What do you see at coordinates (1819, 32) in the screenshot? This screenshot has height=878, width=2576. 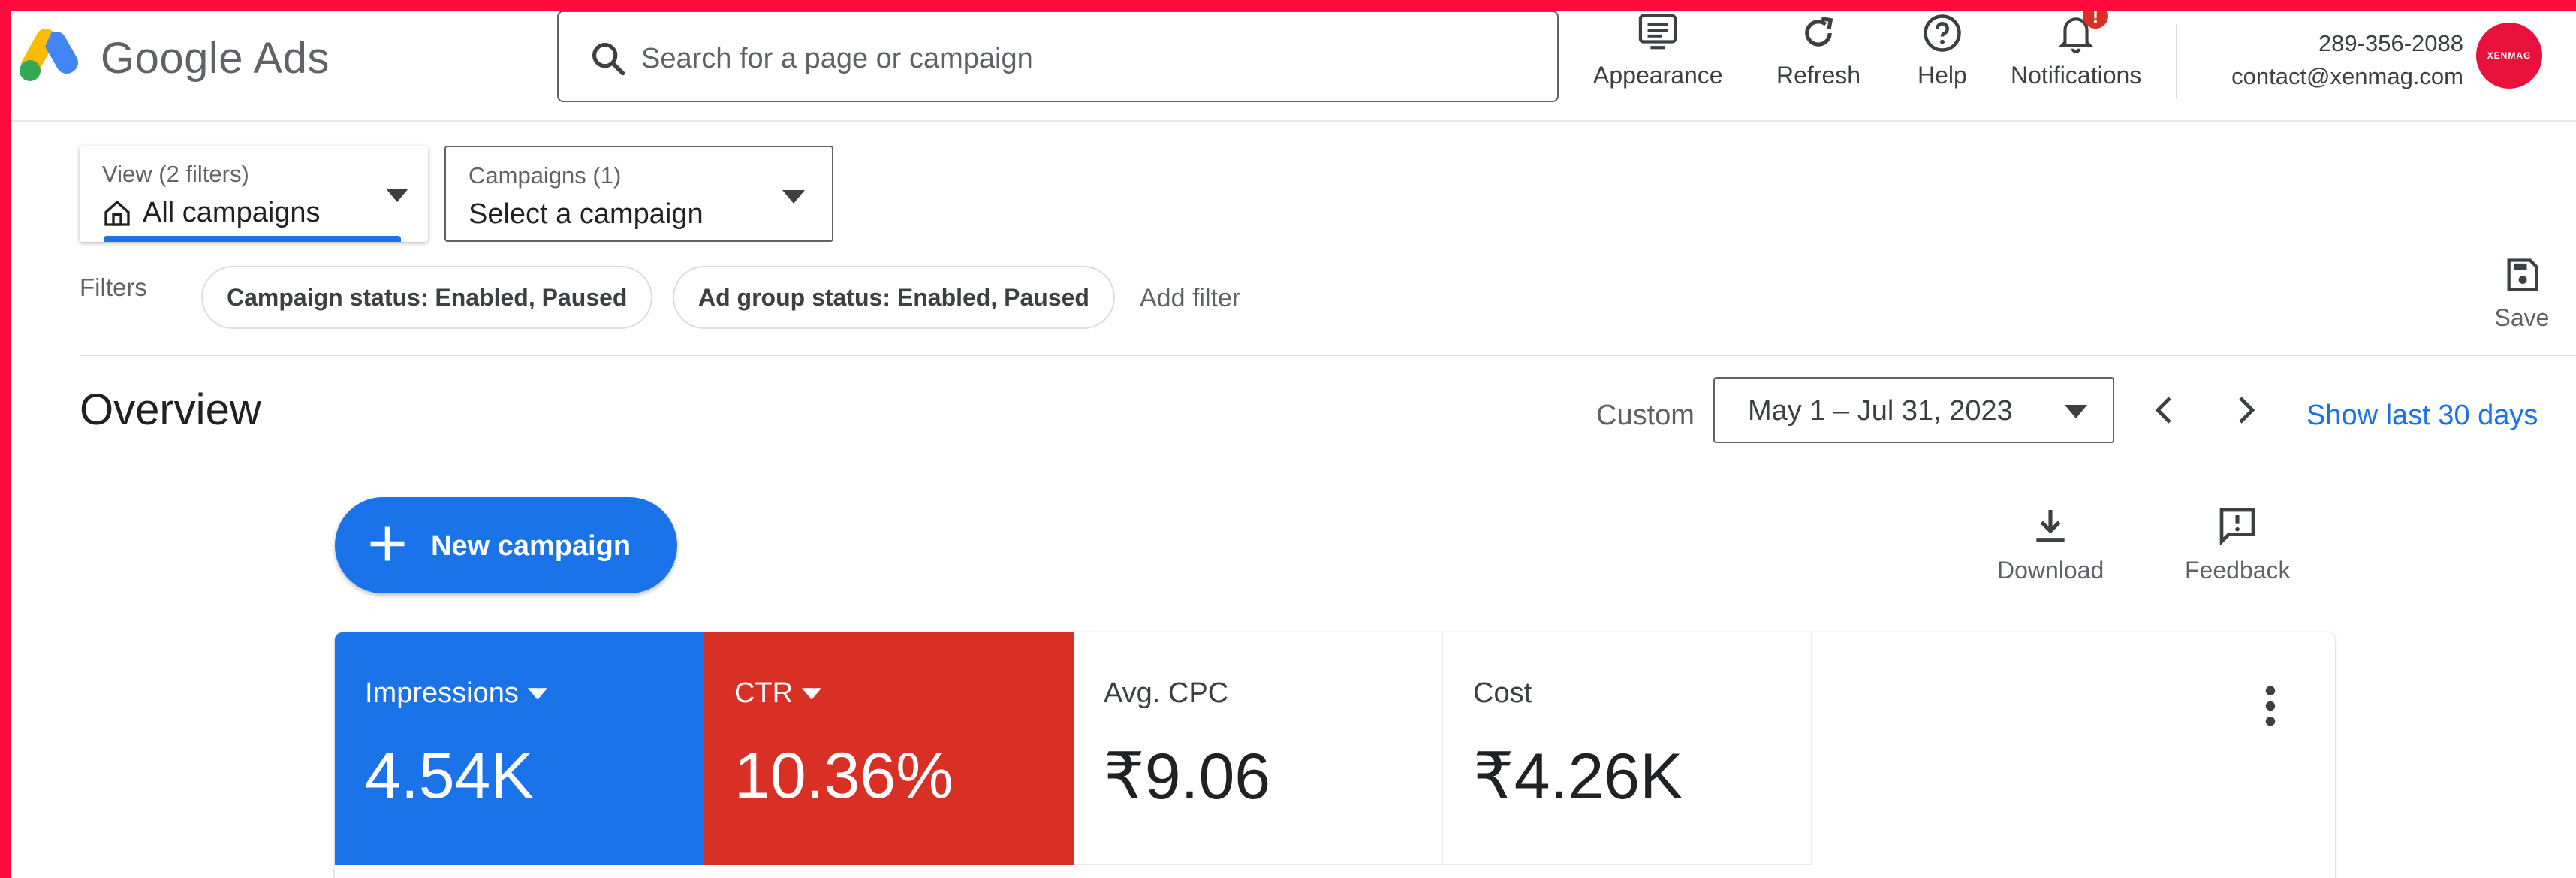 I see `refresh-icon` at bounding box center [1819, 32].